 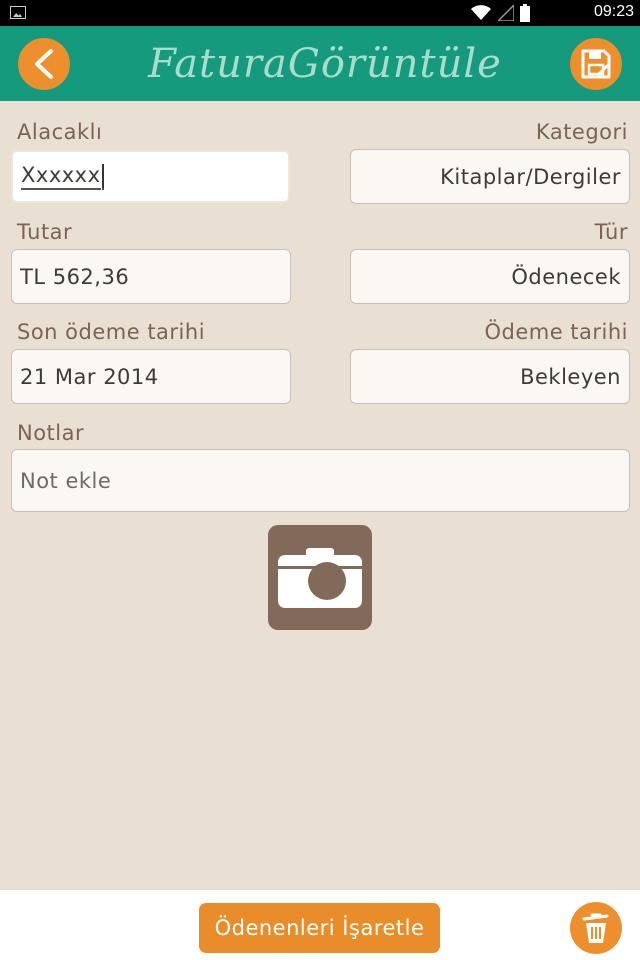 I want to click on notes-label: Notlar, so click(x=51, y=433).